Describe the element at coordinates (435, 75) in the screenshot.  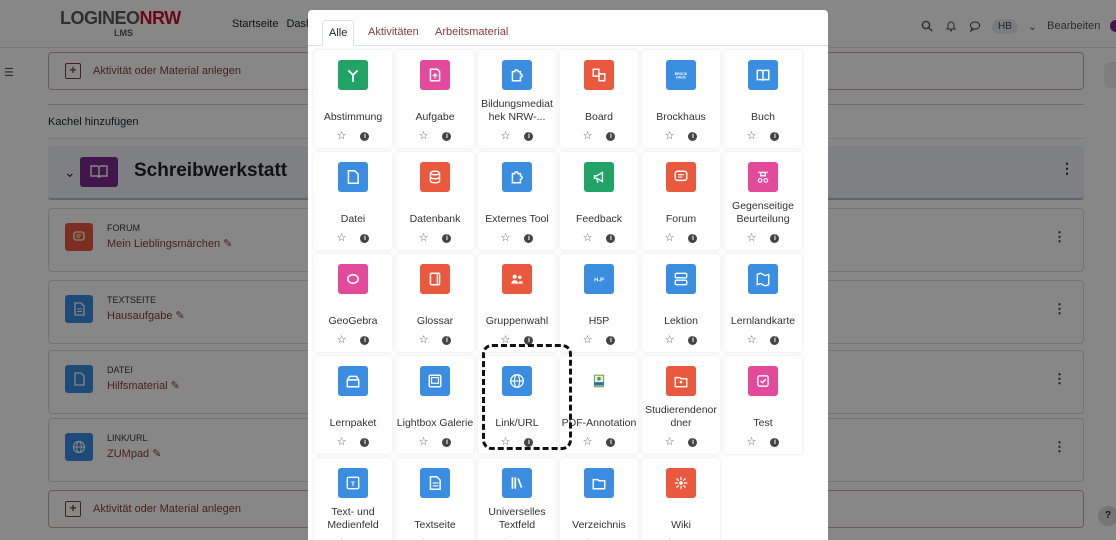
I see `assignment-icon` at that location.